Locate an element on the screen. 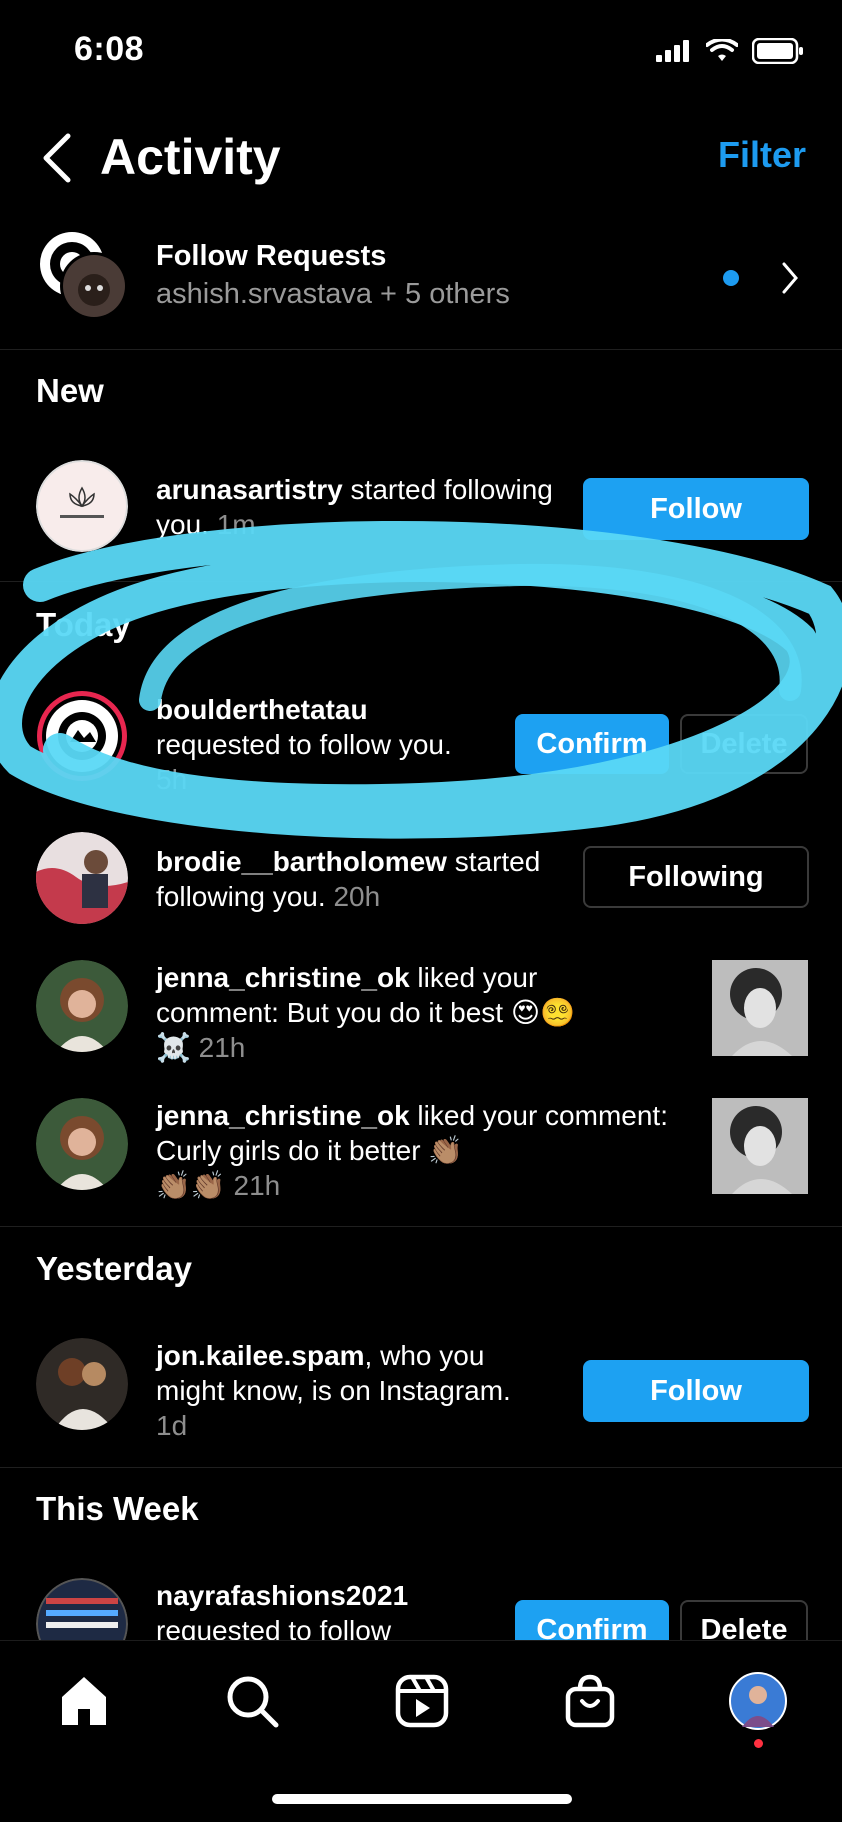  section-new: New is located at coordinates (70, 390).